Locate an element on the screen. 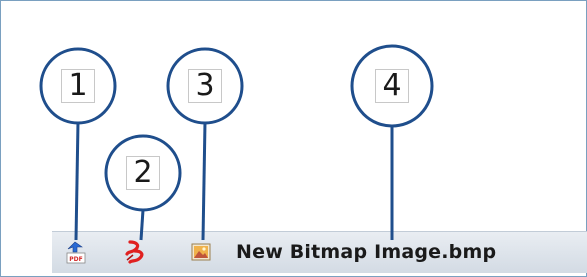 This screenshot has height=277, width=587. callout-number-4: 4 is located at coordinates (392, 86).